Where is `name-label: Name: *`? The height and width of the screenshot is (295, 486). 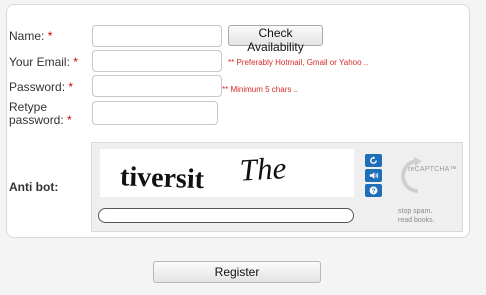 name-label: Name: * is located at coordinates (30, 36).